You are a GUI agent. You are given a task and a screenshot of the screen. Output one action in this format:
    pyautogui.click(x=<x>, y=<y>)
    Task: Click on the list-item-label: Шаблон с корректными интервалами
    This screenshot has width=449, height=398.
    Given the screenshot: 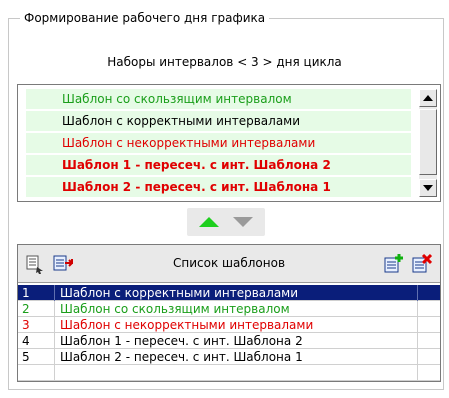 What is the action you would take?
    pyautogui.click(x=181, y=121)
    